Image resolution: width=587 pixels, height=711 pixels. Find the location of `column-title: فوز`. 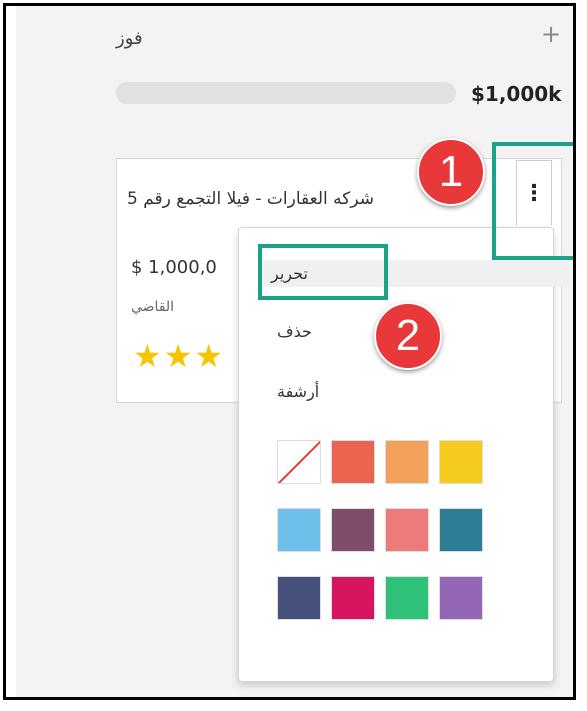

column-title: فوز is located at coordinates (129, 38).